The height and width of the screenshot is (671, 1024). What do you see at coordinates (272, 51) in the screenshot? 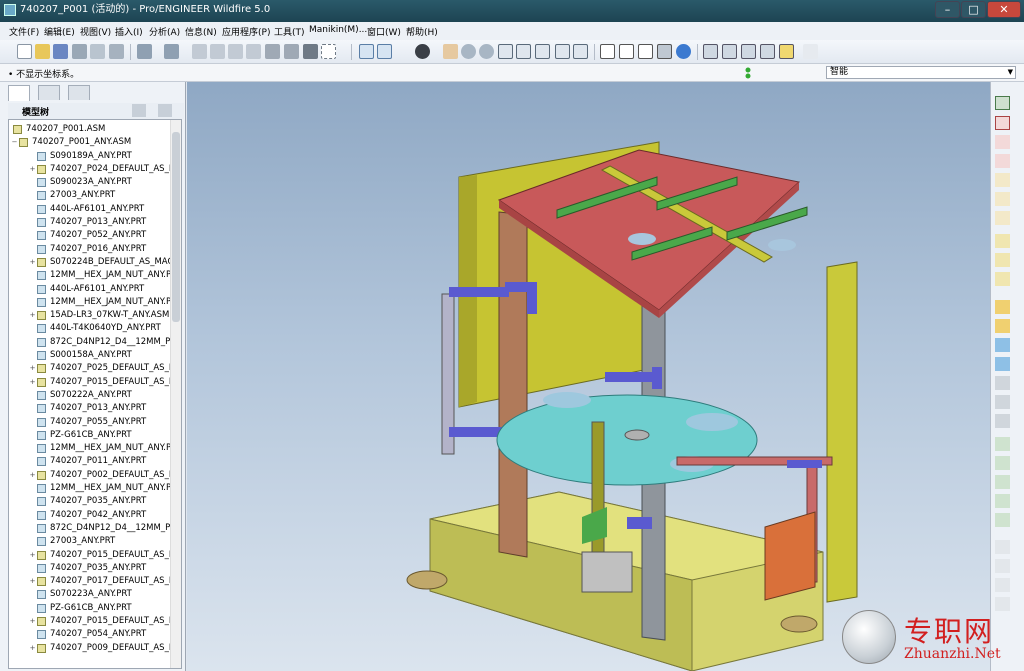
I see `regenerate-icon` at bounding box center [272, 51].